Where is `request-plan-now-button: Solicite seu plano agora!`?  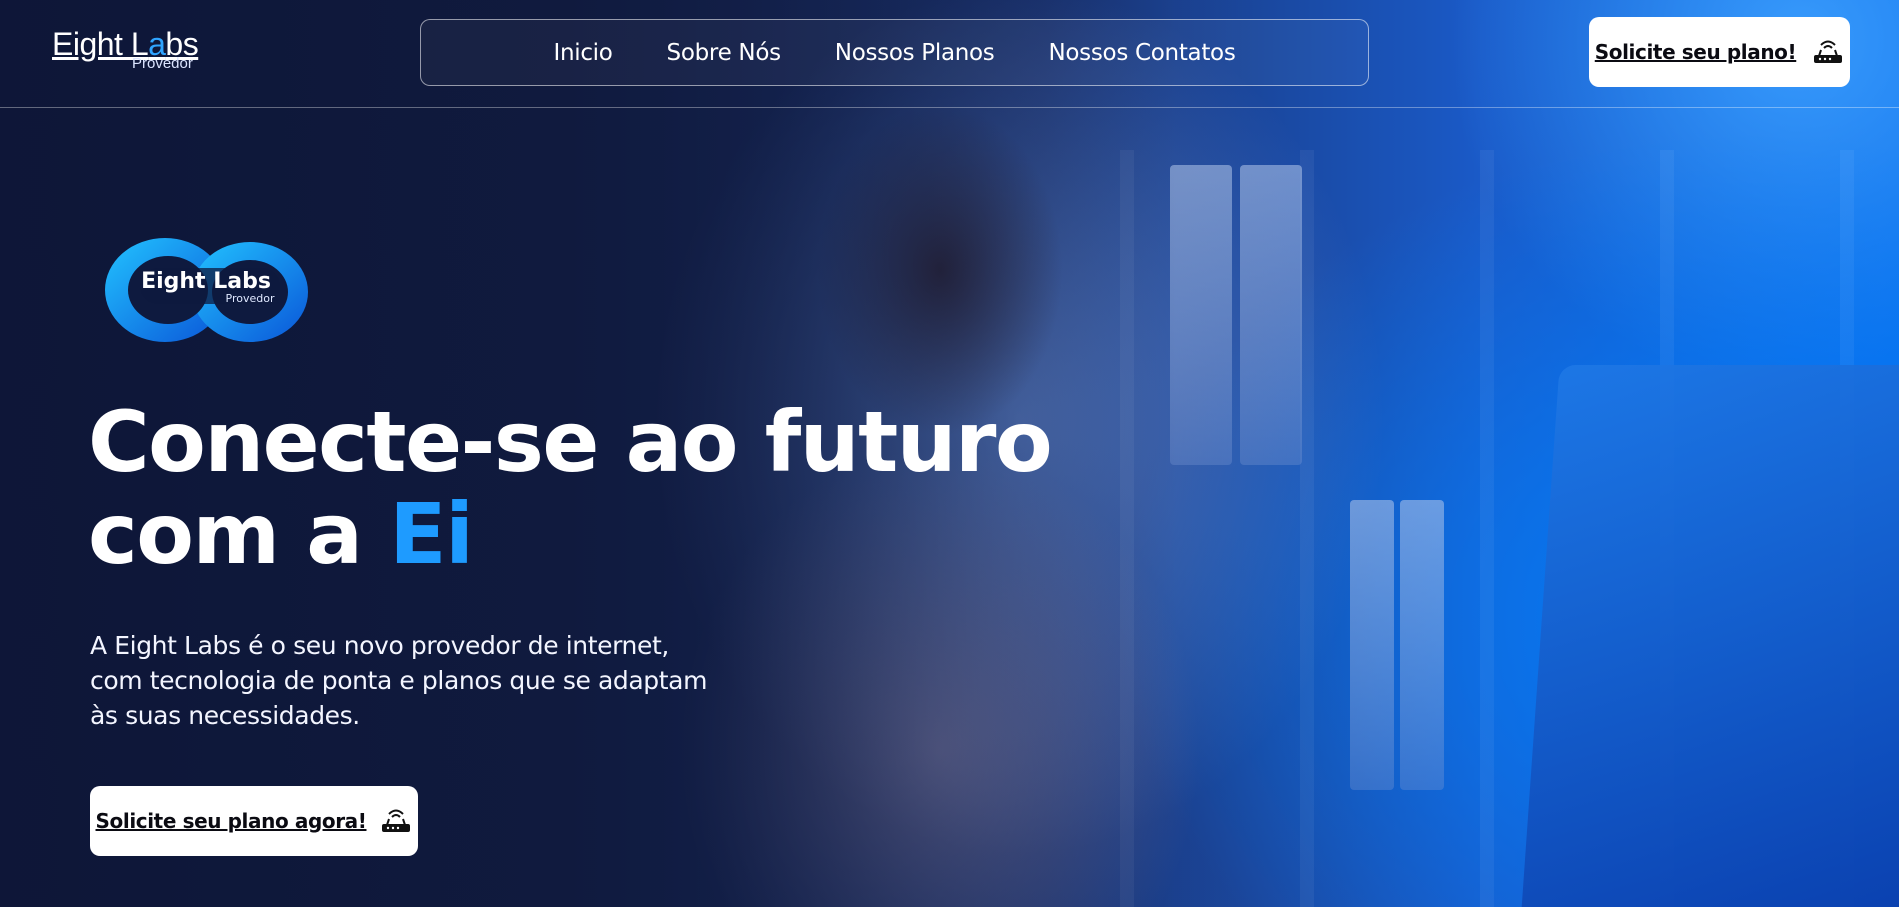 request-plan-now-button: Solicite seu plano agora! is located at coordinates (254, 821).